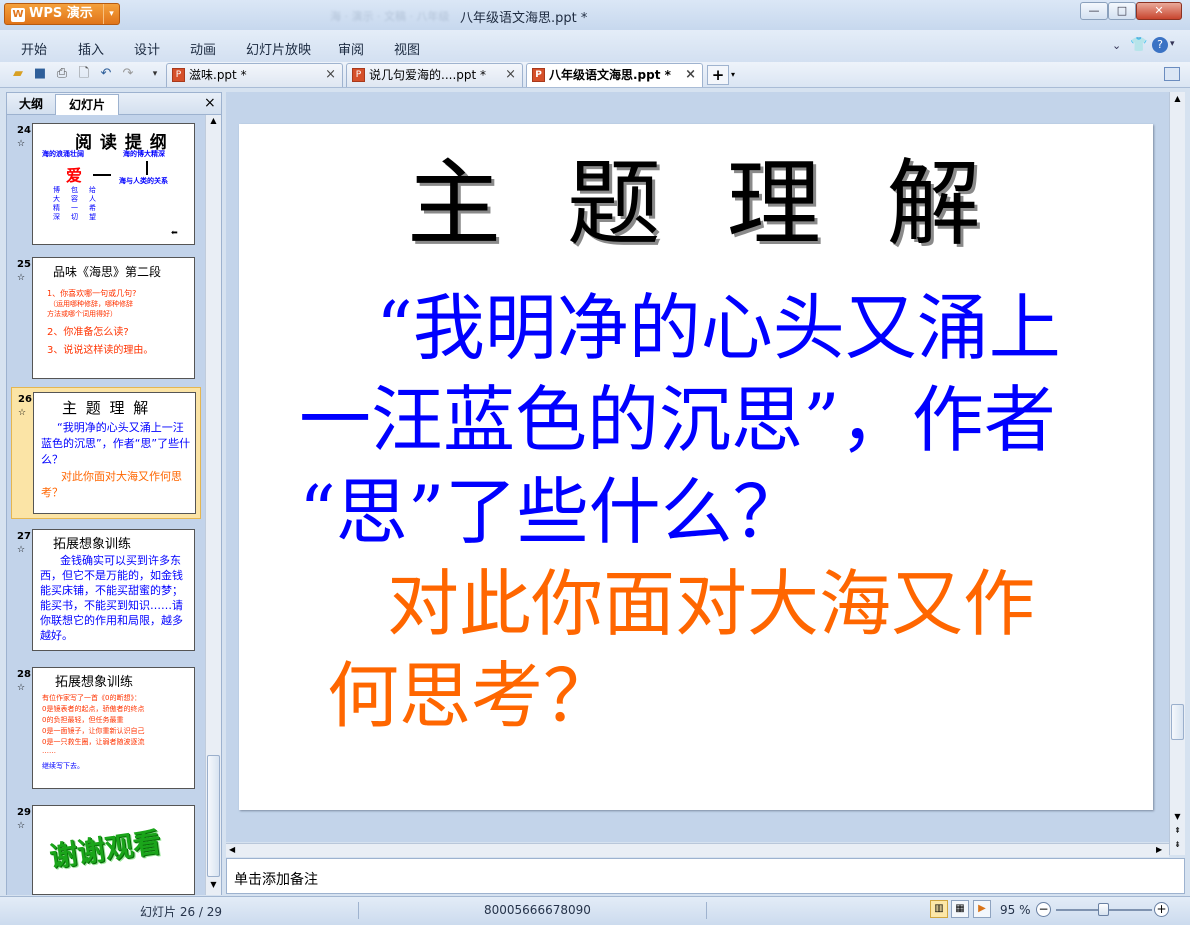 The width and height of the screenshot is (1190, 925). Describe the element at coordinates (40, 74) in the screenshot. I see `save-icon: ■` at that location.